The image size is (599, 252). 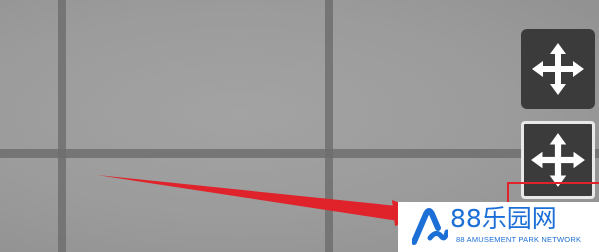 I want to click on watermark: 88乐园网 88 AMUSEMENT PARK NETWORK, so click(x=498, y=227).